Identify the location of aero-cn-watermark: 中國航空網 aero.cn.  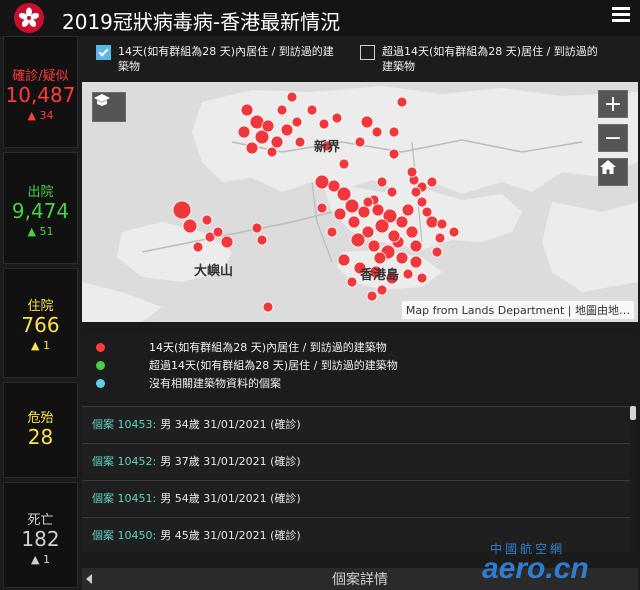
(559, 565).